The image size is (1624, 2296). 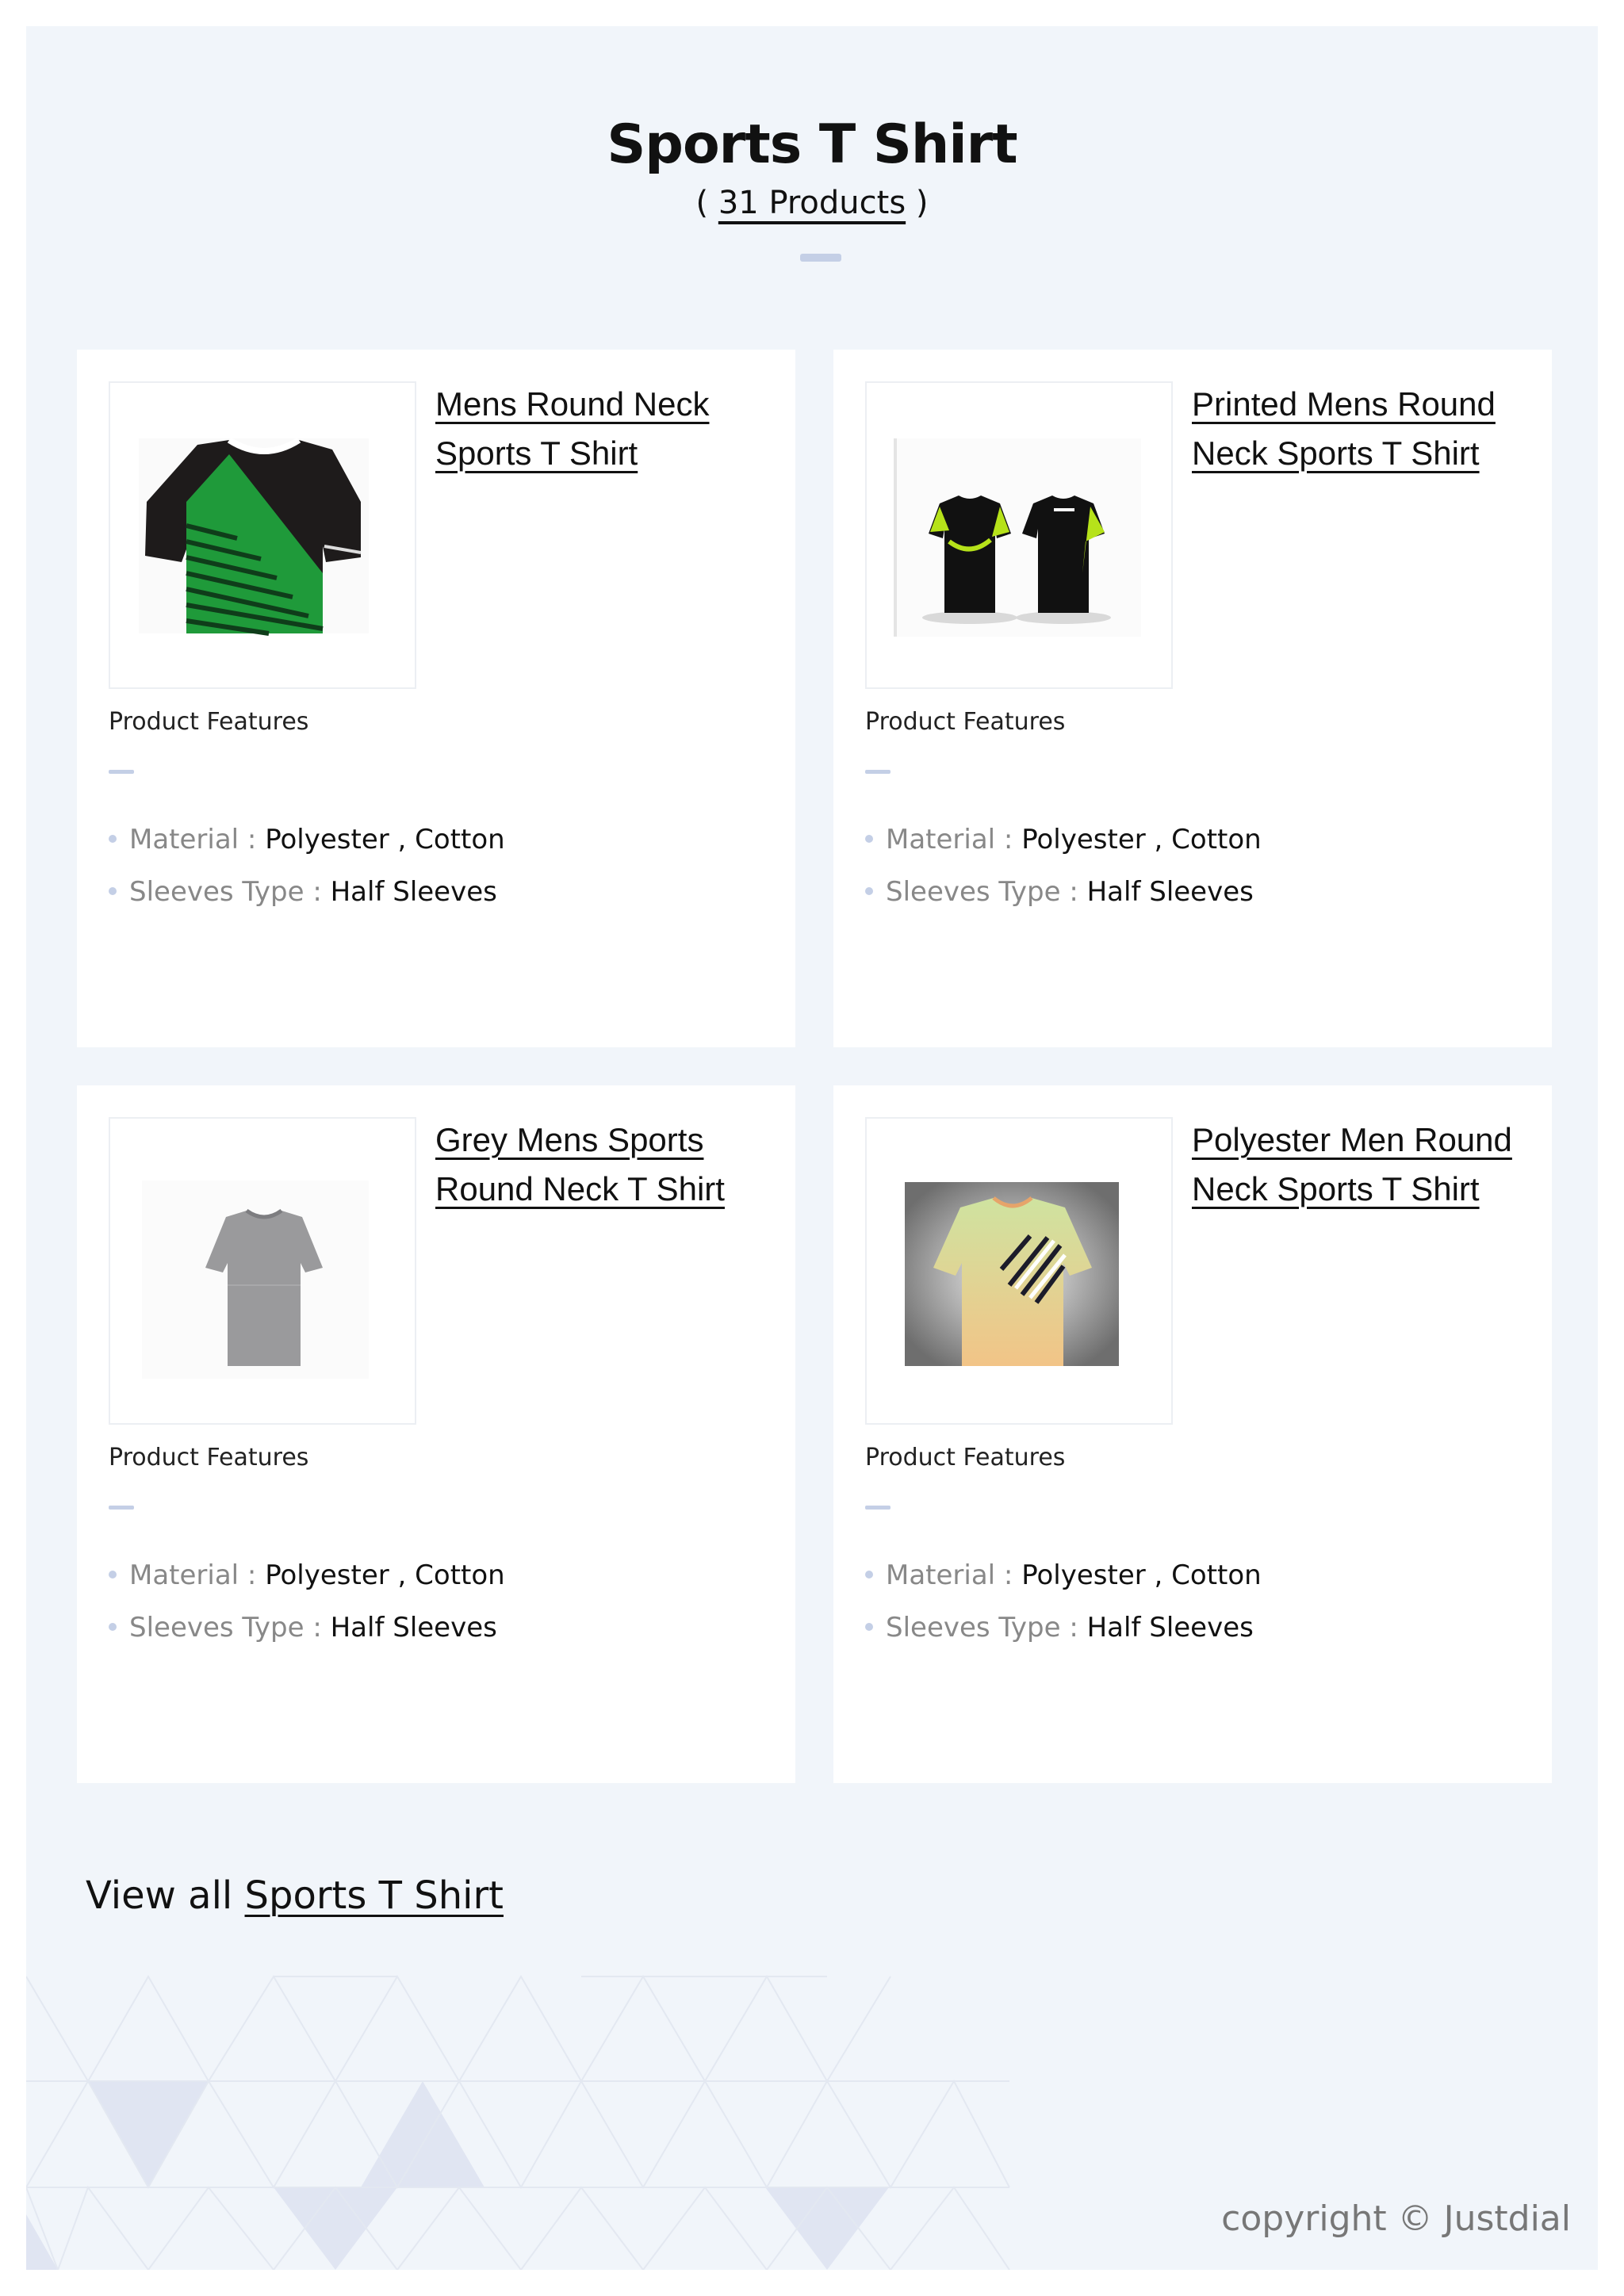 What do you see at coordinates (165, 1896) in the screenshot?
I see `view-all-prefix: View all` at bounding box center [165, 1896].